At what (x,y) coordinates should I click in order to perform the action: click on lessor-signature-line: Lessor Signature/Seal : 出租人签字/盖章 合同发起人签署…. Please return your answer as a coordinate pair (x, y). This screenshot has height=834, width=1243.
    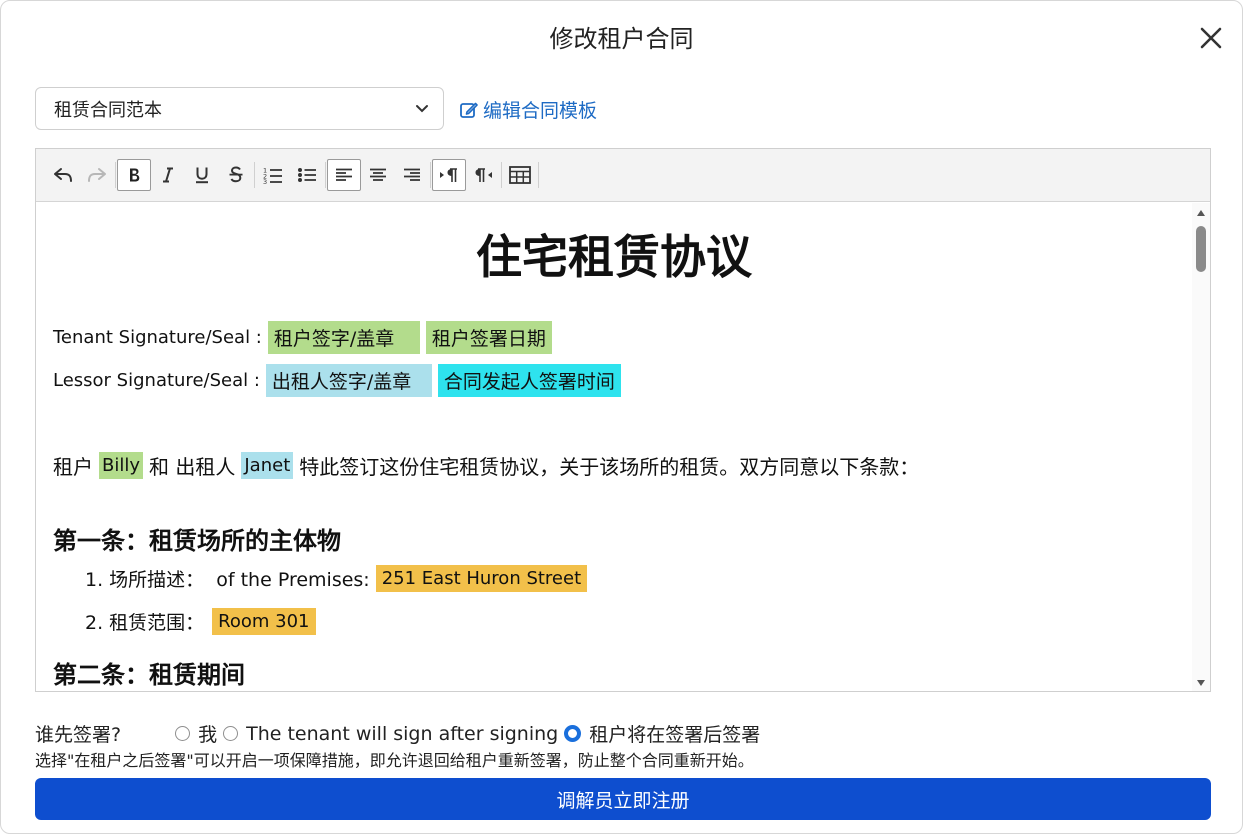
    Looking at the image, I should click on (337, 380).